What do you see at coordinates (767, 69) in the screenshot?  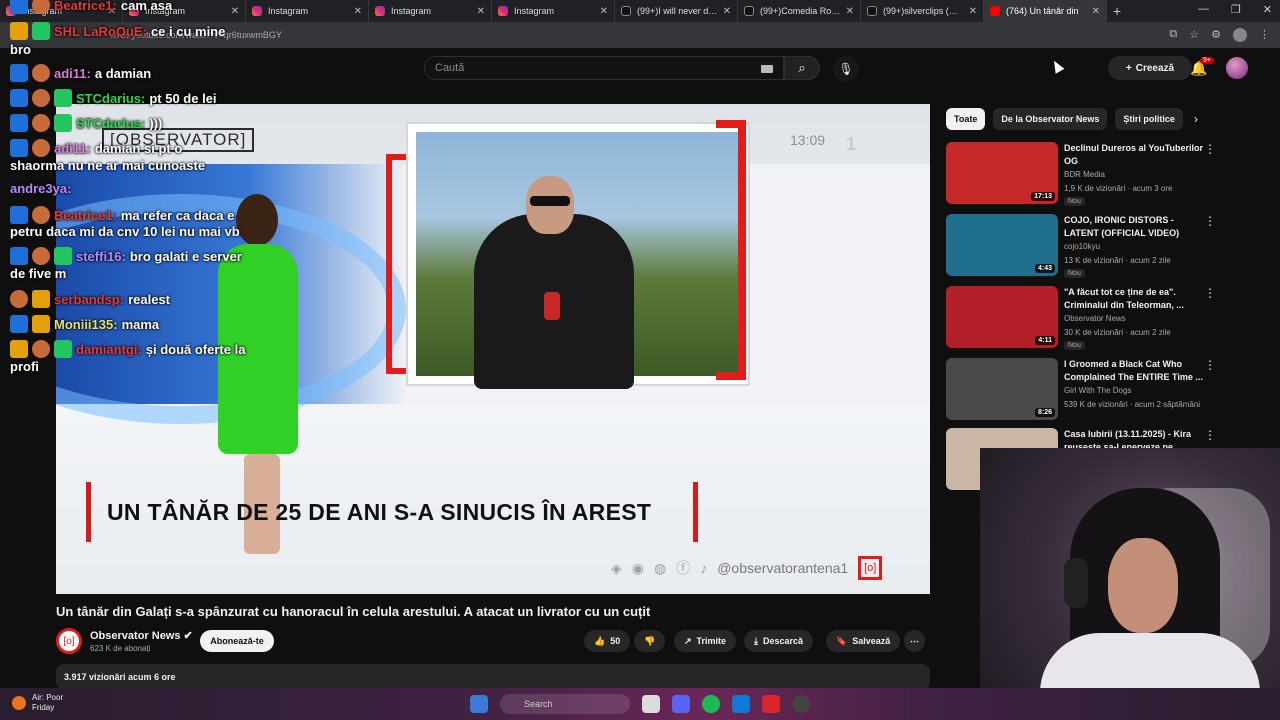 I see `keyboard-icon` at bounding box center [767, 69].